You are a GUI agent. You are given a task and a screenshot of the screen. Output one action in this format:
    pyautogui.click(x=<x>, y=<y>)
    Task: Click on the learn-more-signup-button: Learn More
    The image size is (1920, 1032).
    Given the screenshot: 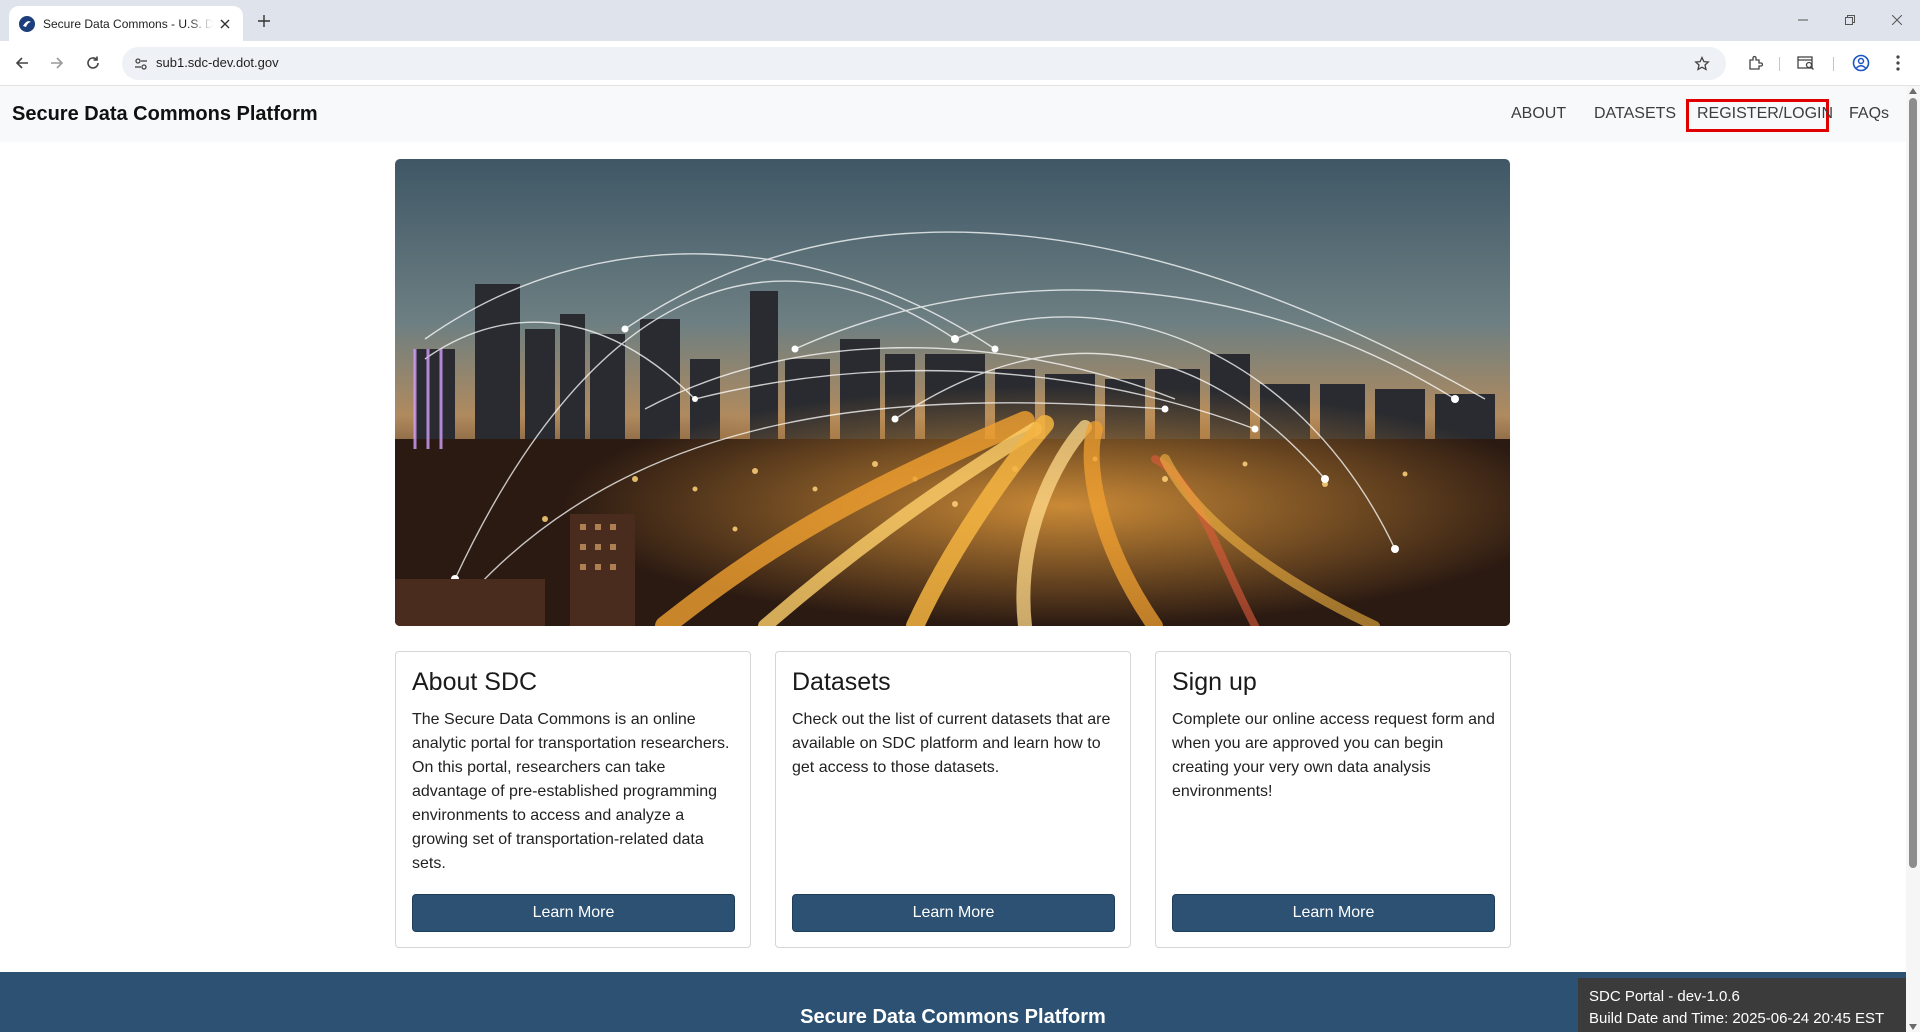 What is the action you would take?
    pyautogui.click(x=1333, y=913)
    